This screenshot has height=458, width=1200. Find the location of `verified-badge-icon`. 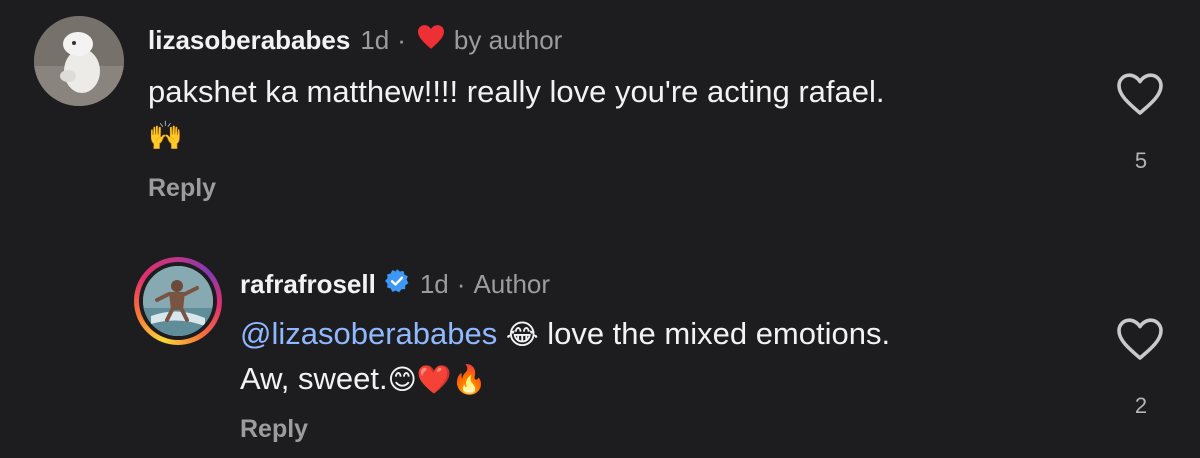

verified-badge-icon is located at coordinates (397, 284).